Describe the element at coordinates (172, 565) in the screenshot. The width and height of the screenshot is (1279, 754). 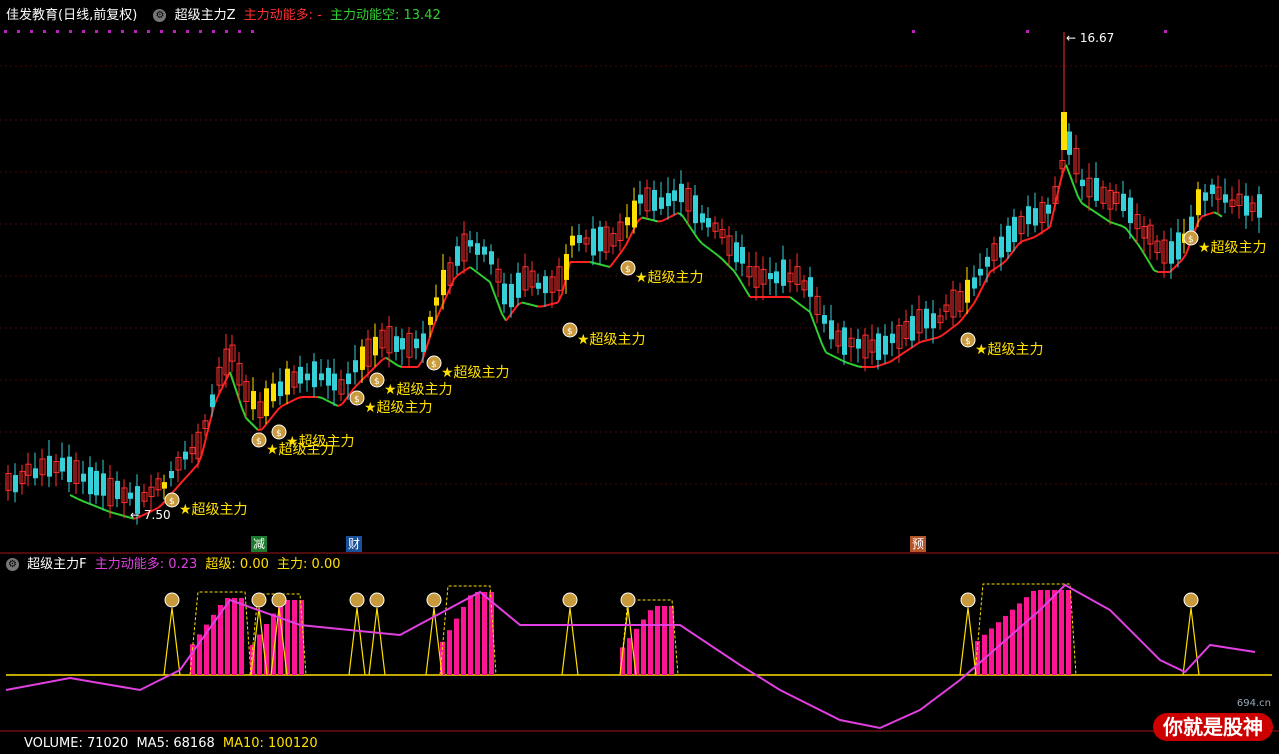
I see `sub-chart-header: ⚙ 超级主力F 主力动能多: 0.23 超级: 0.00 主力: 0.00` at that location.